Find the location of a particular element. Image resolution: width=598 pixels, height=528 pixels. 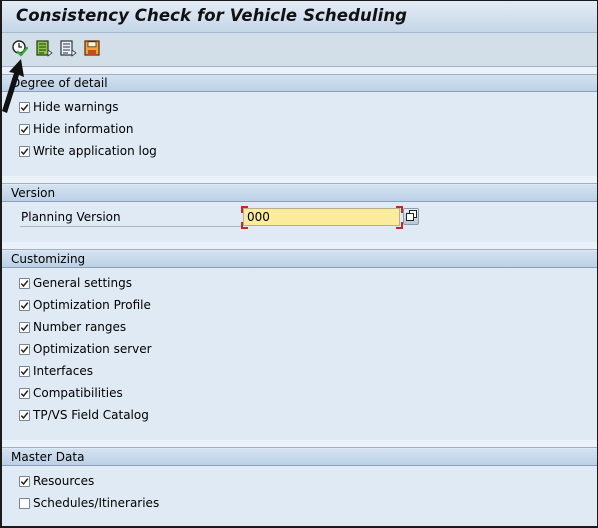

checkbox-tpvs-field-catalog: TP/VS Field Catalog is located at coordinates (84, 415).